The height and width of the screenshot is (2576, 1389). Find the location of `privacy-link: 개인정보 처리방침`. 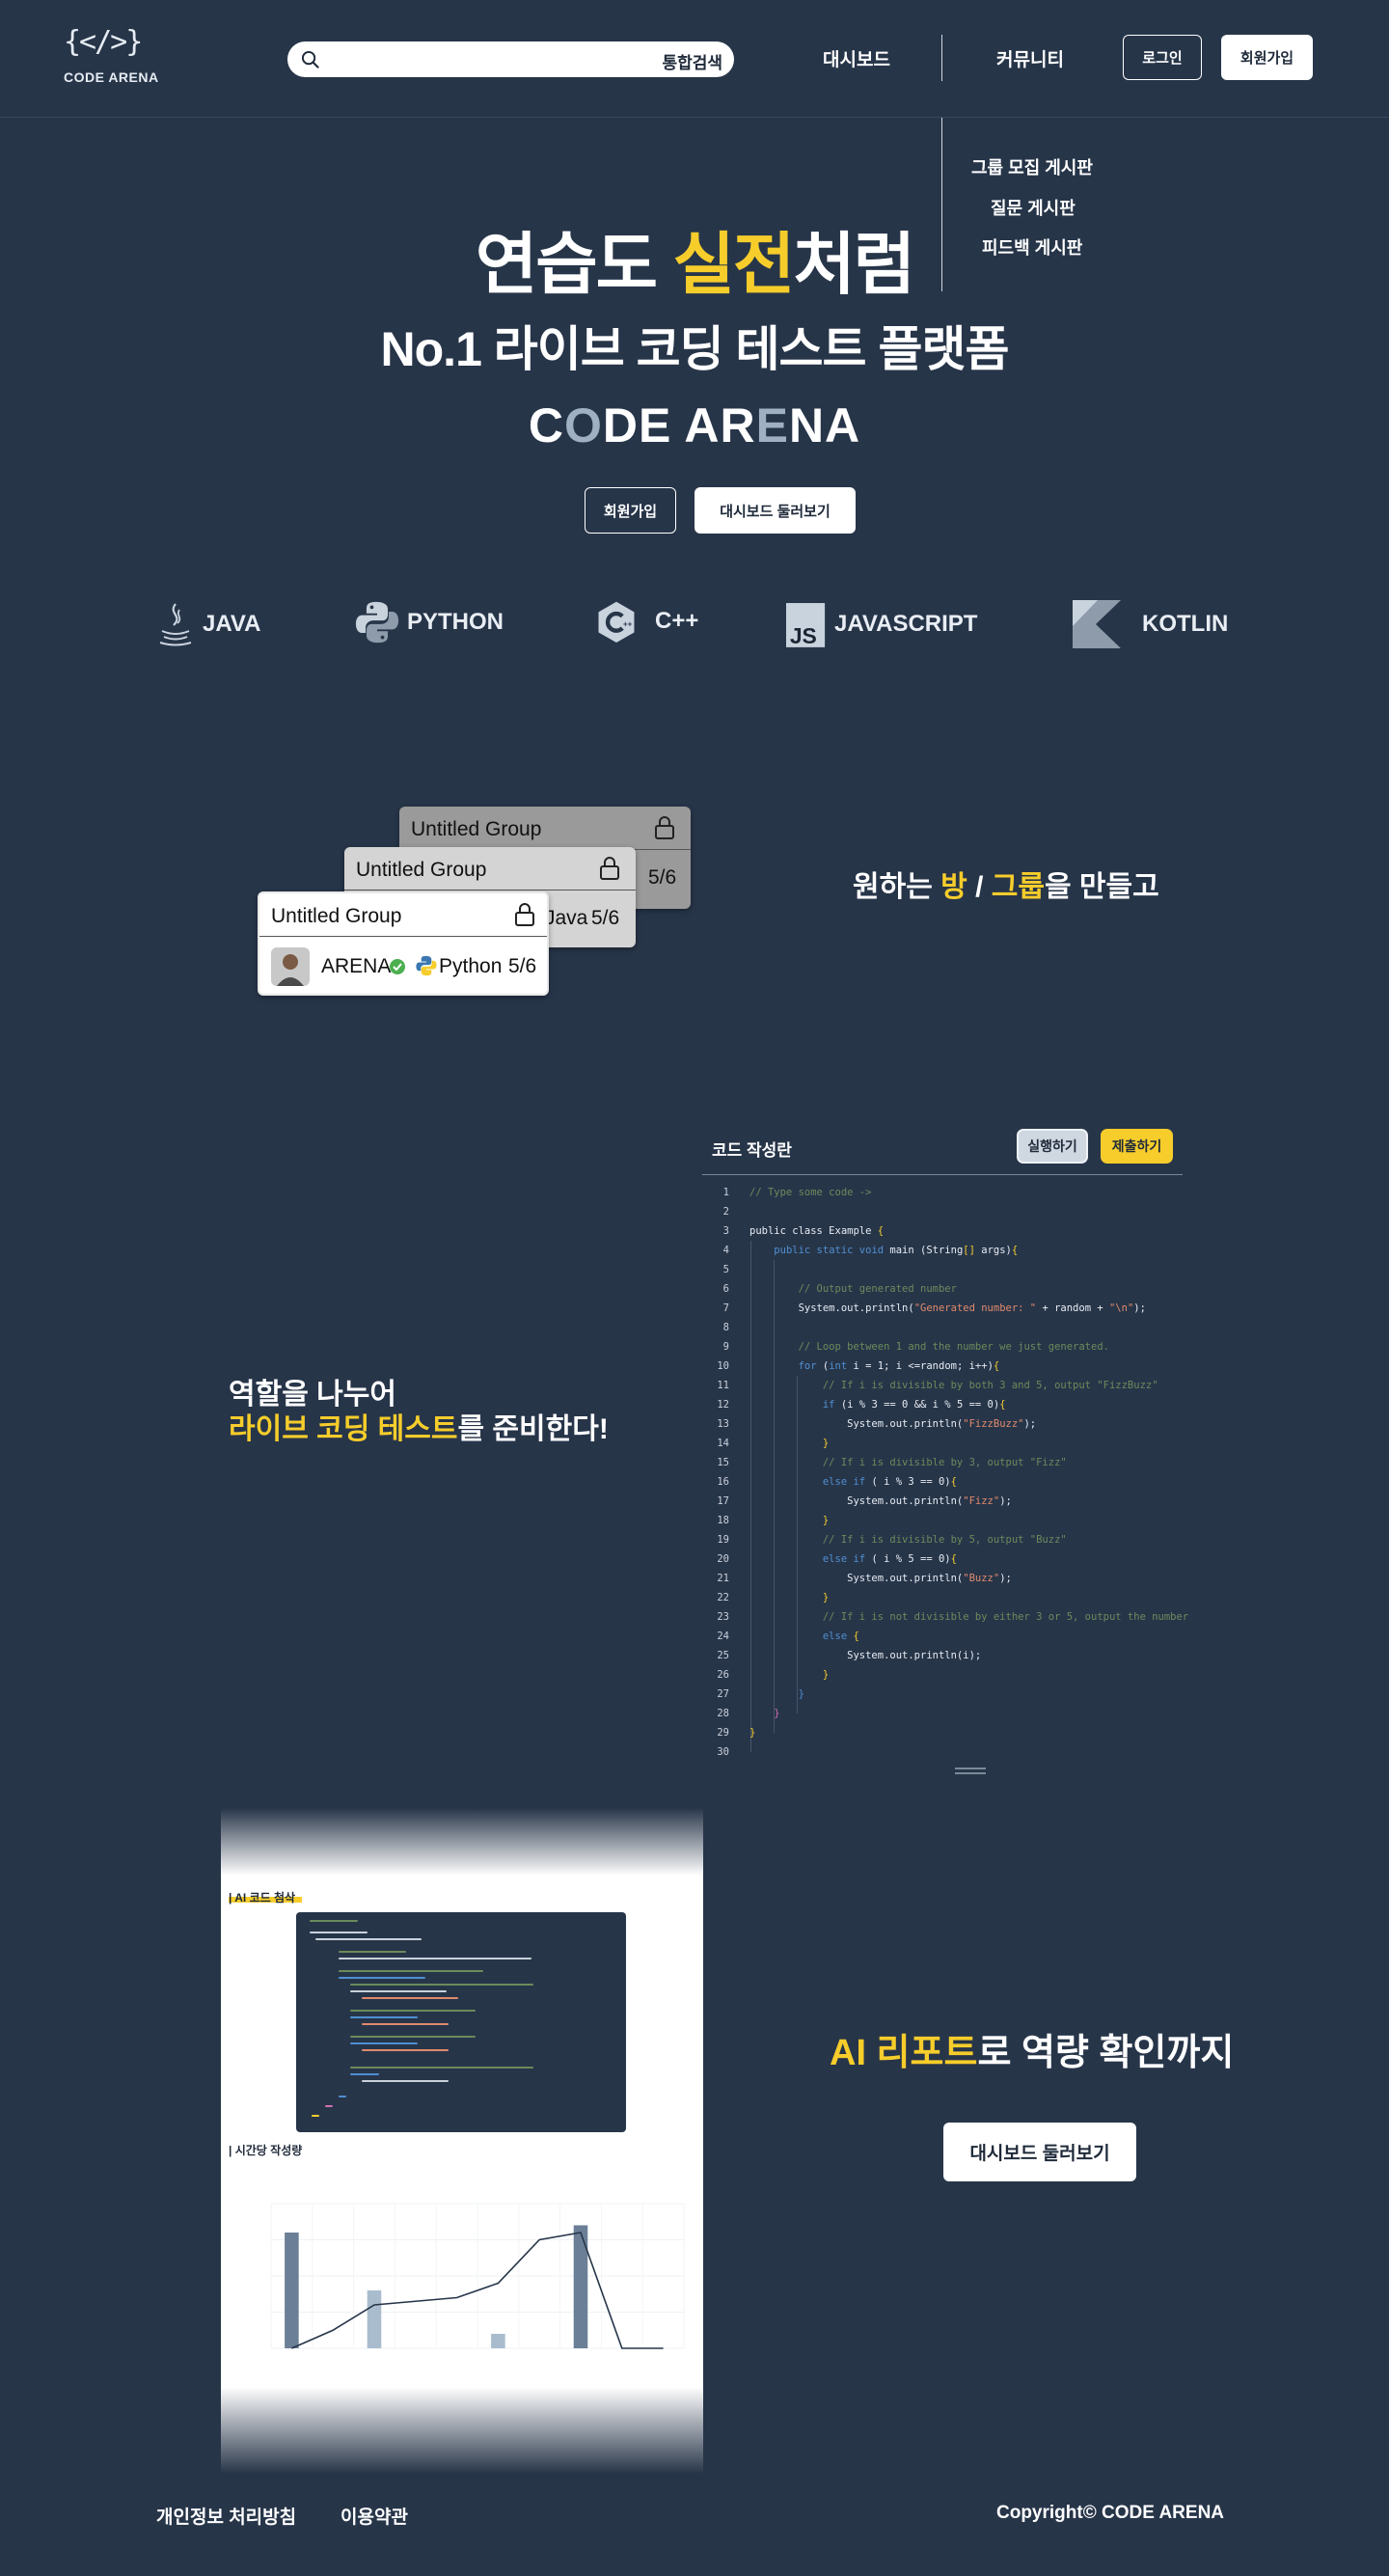

privacy-link: 개인정보 처리방침 is located at coordinates (226, 2516).